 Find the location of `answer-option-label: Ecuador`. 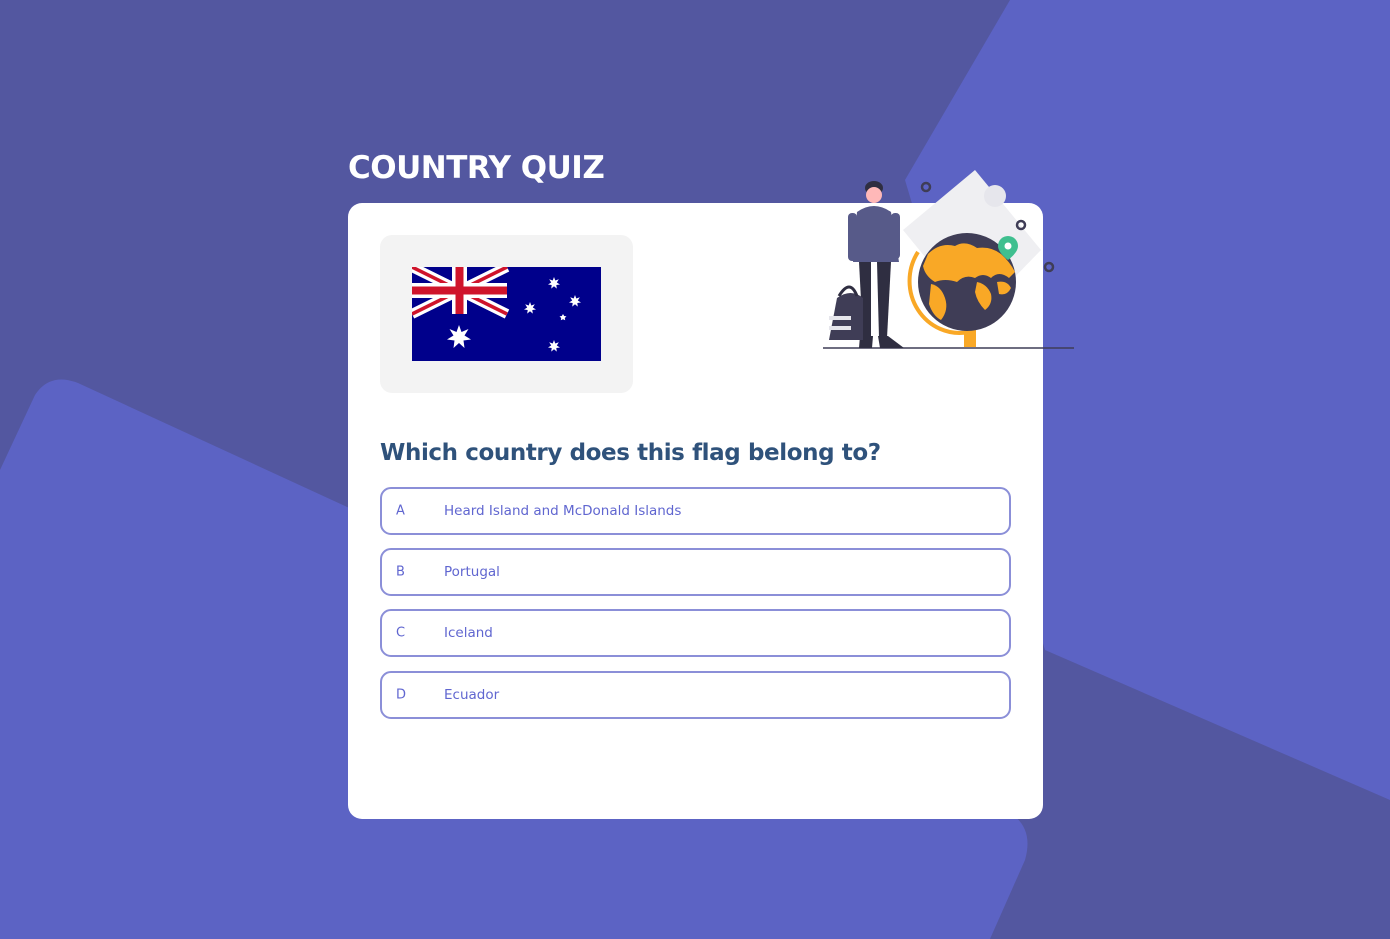

answer-option-label: Ecuador is located at coordinates (472, 695).